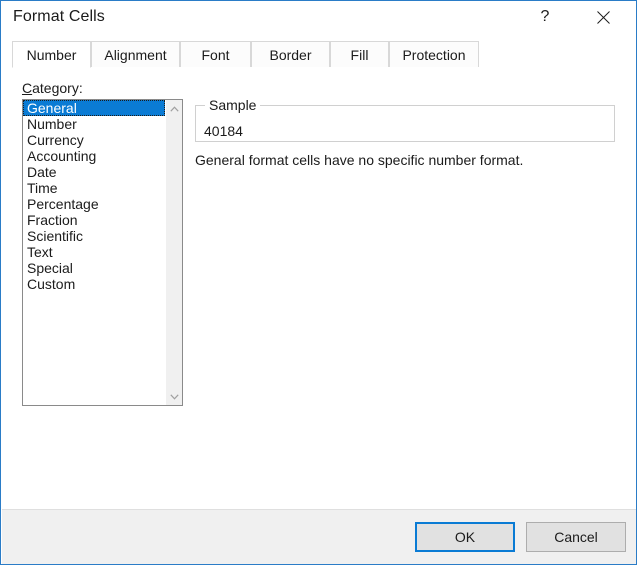  What do you see at coordinates (59, 16) in the screenshot?
I see `window-title: Format Cells` at bounding box center [59, 16].